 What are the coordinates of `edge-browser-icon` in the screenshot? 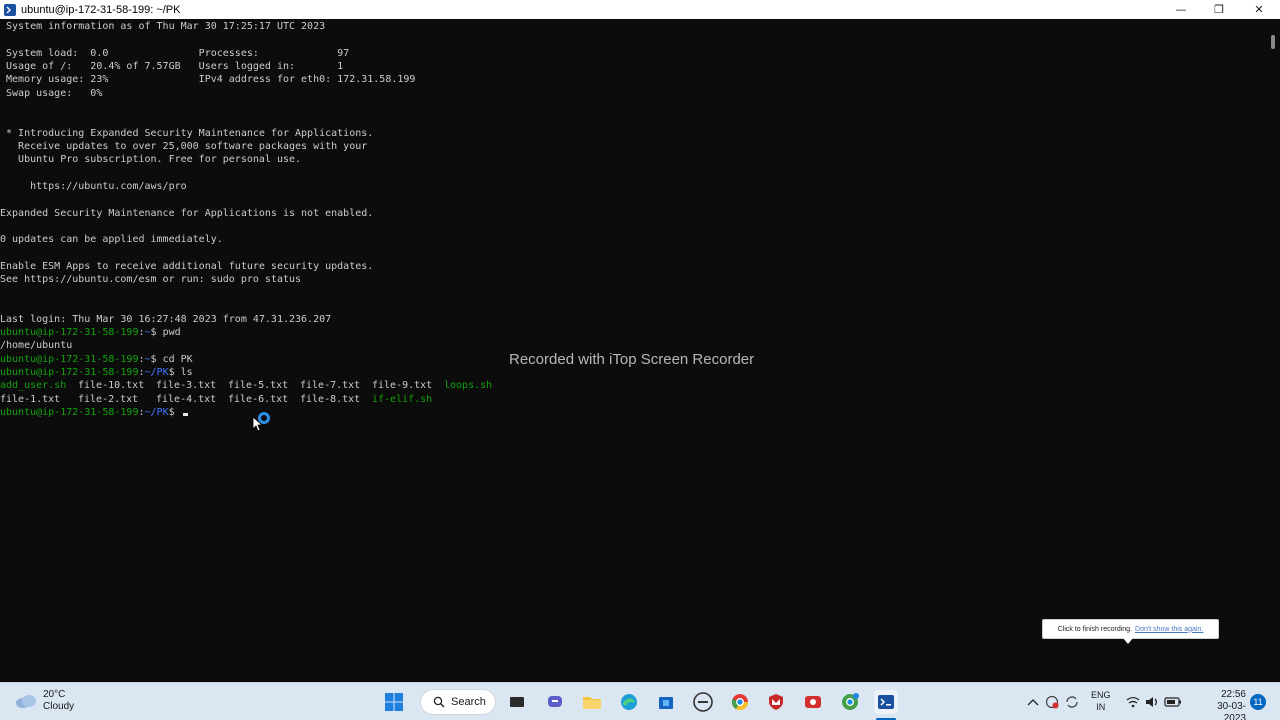 It's located at (629, 702).